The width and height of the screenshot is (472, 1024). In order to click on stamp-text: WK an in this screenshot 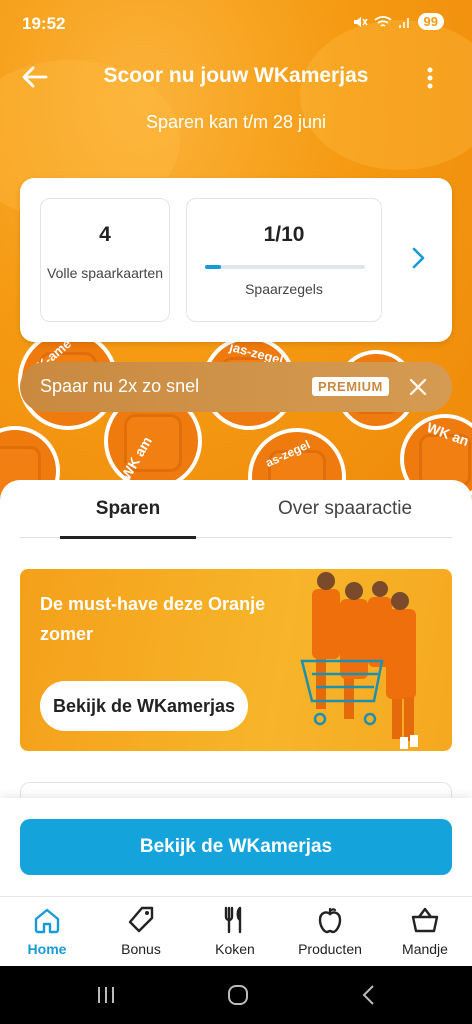, I will do `click(448, 434)`.